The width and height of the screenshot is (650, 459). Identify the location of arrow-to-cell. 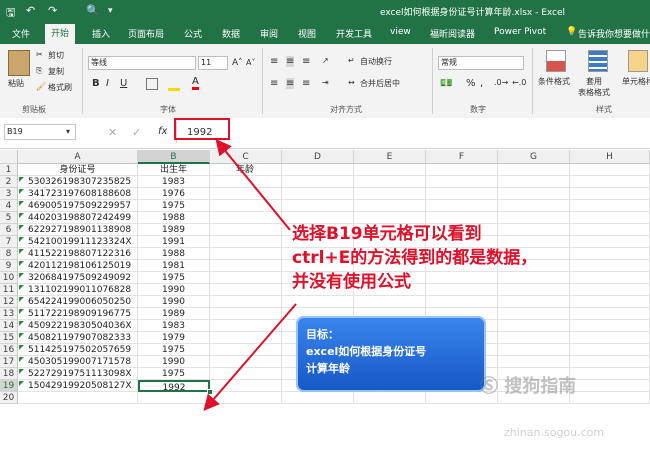
(250, 357).